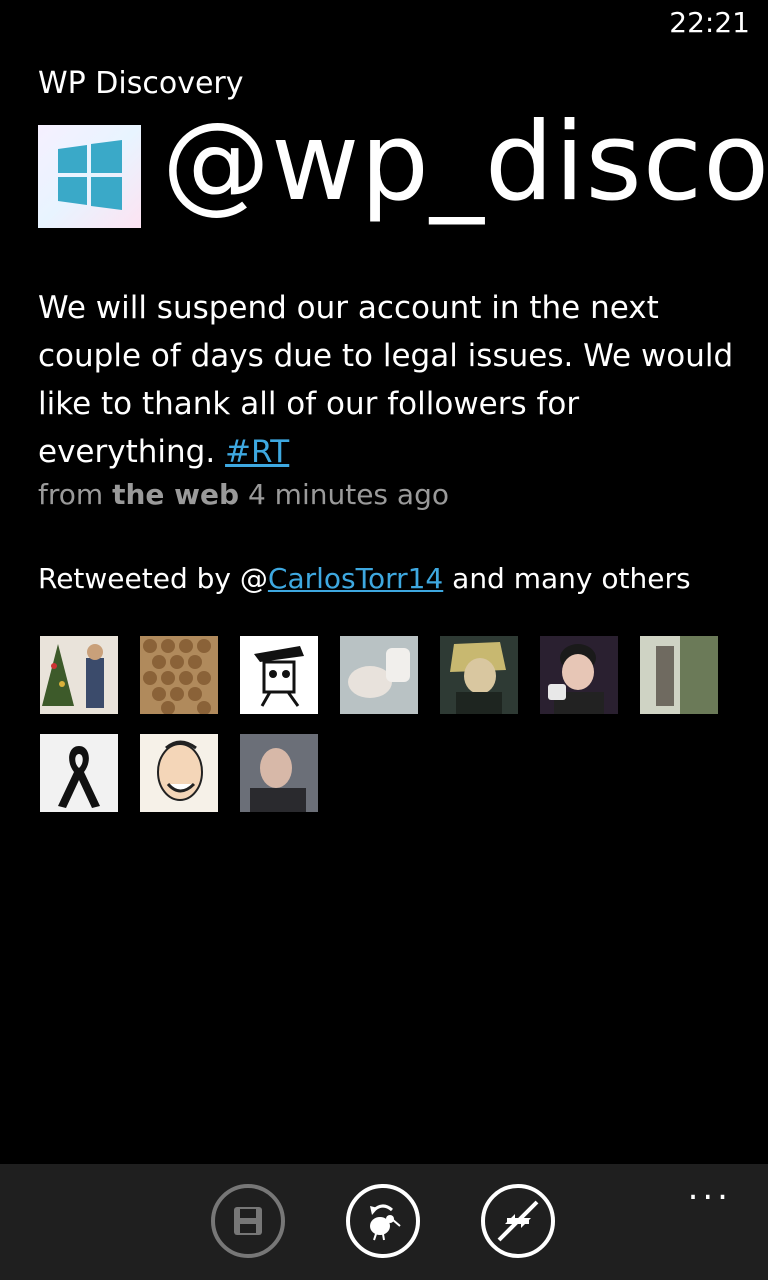 This screenshot has height=1280, width=768. I want to click on tweet-time: 4 minutes ago, so click(348, 494).